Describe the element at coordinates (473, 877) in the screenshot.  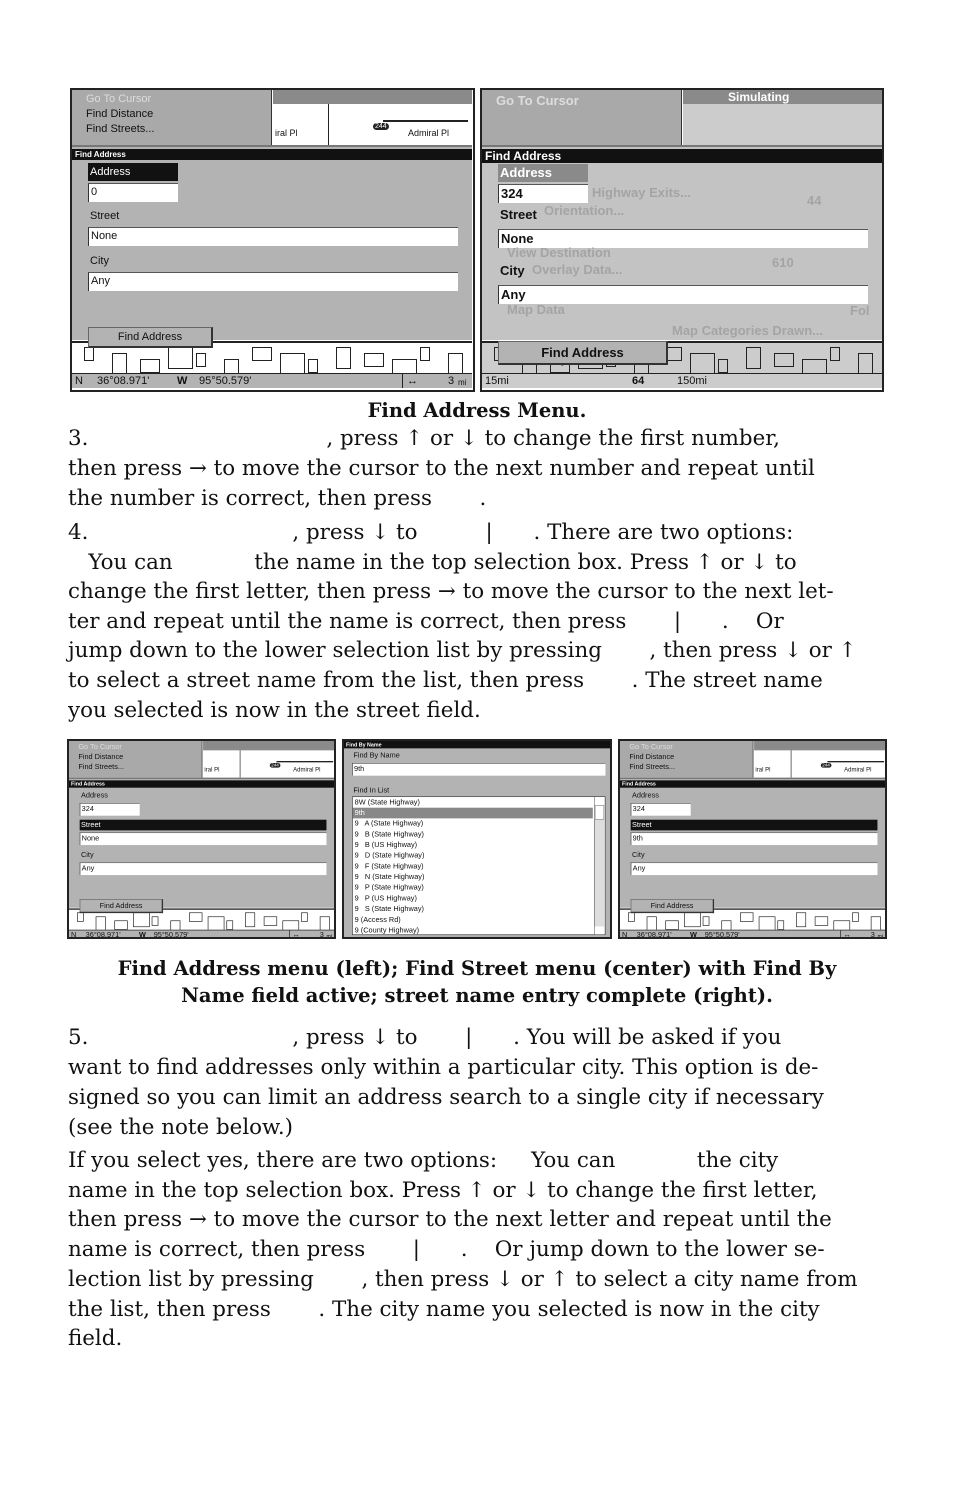
I see `list-item: 9 N (State Highway)` at that location.